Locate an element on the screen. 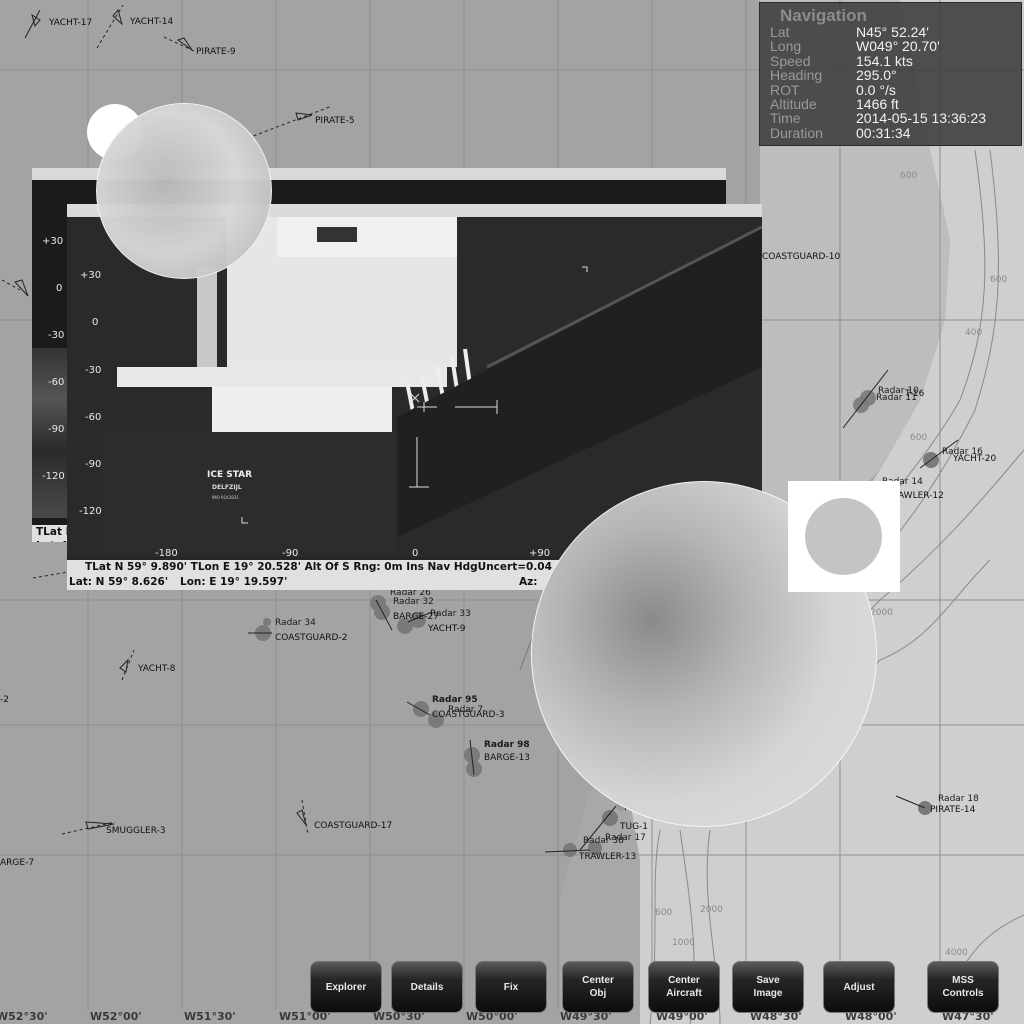 This screenshot has height=1024, width=1024. svg-text: T-16 is located at coordinates (914, 394).